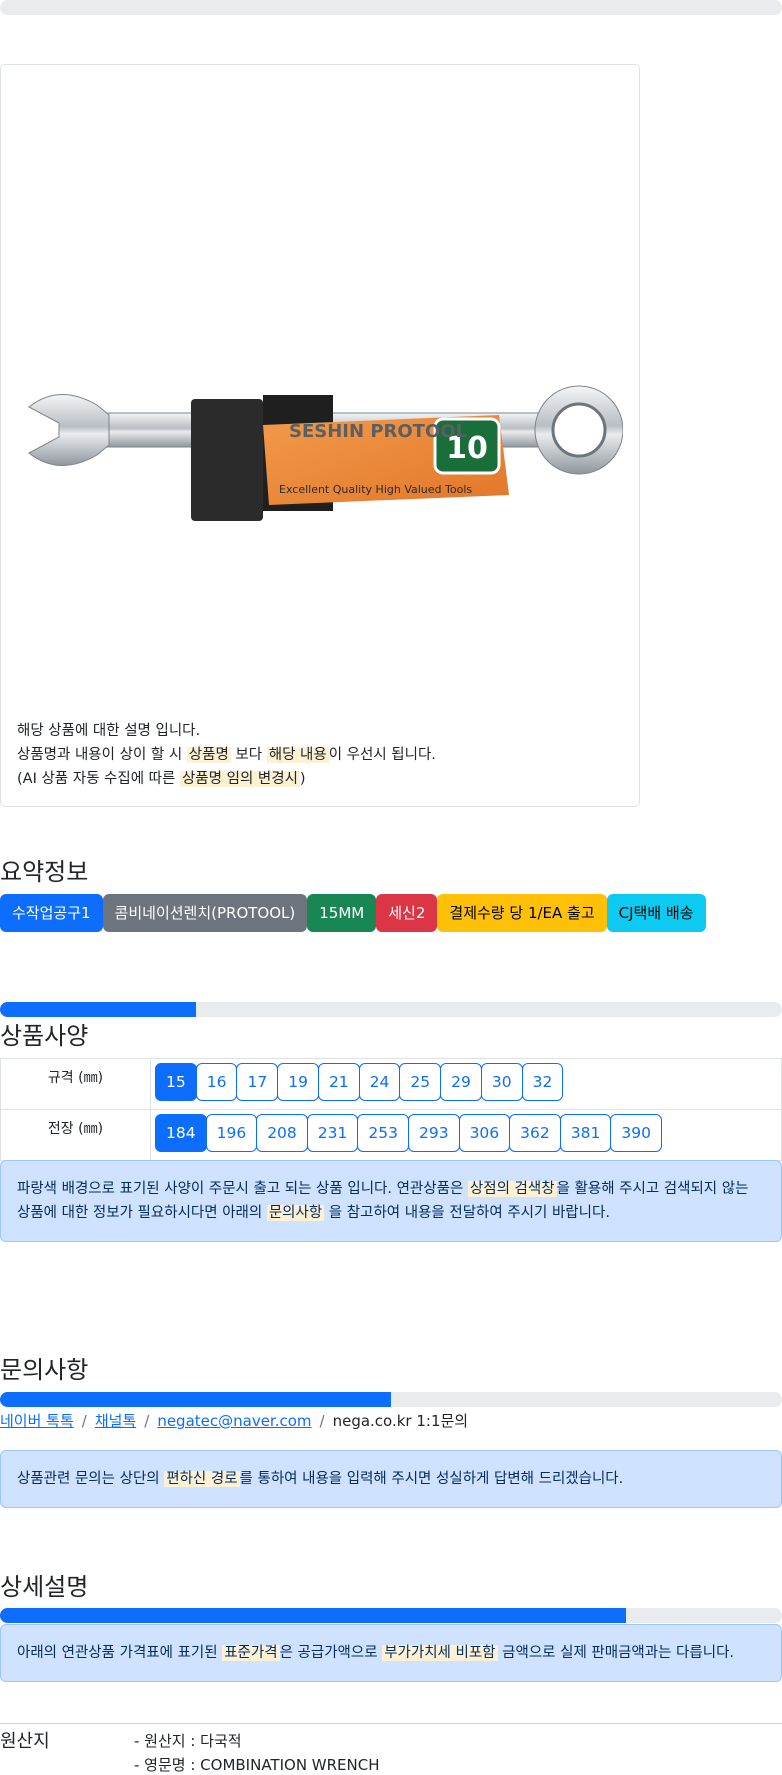  I want to click on detail-progress-bar, so click(391, 1615).